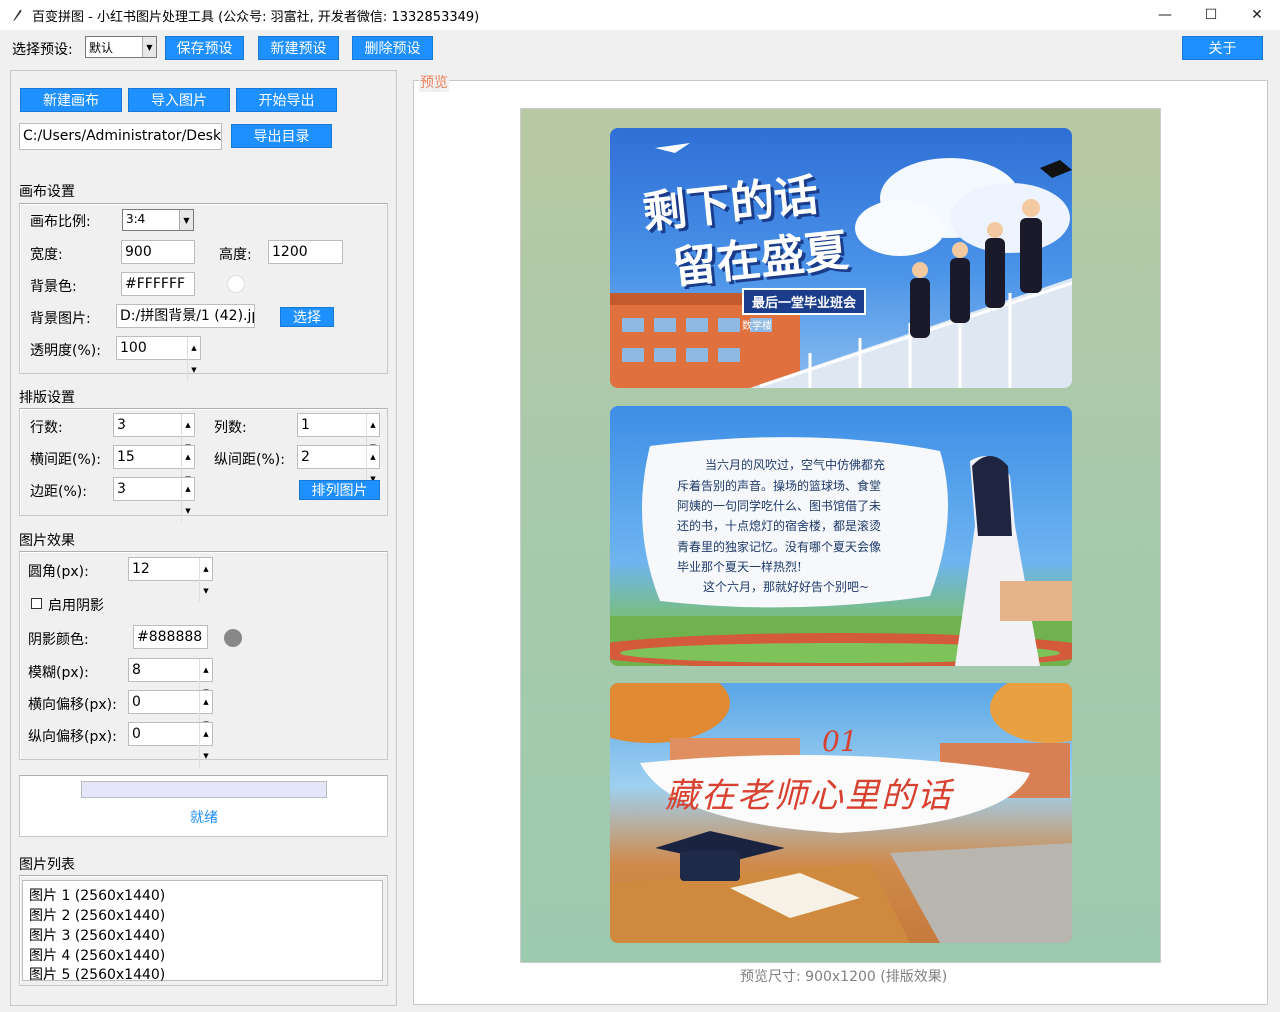 This screenshot has height=1012, width=1280. Describe the element at coordinates (286, 100) in the screenshot. I see `start-export-button: 开始导出` at that location.